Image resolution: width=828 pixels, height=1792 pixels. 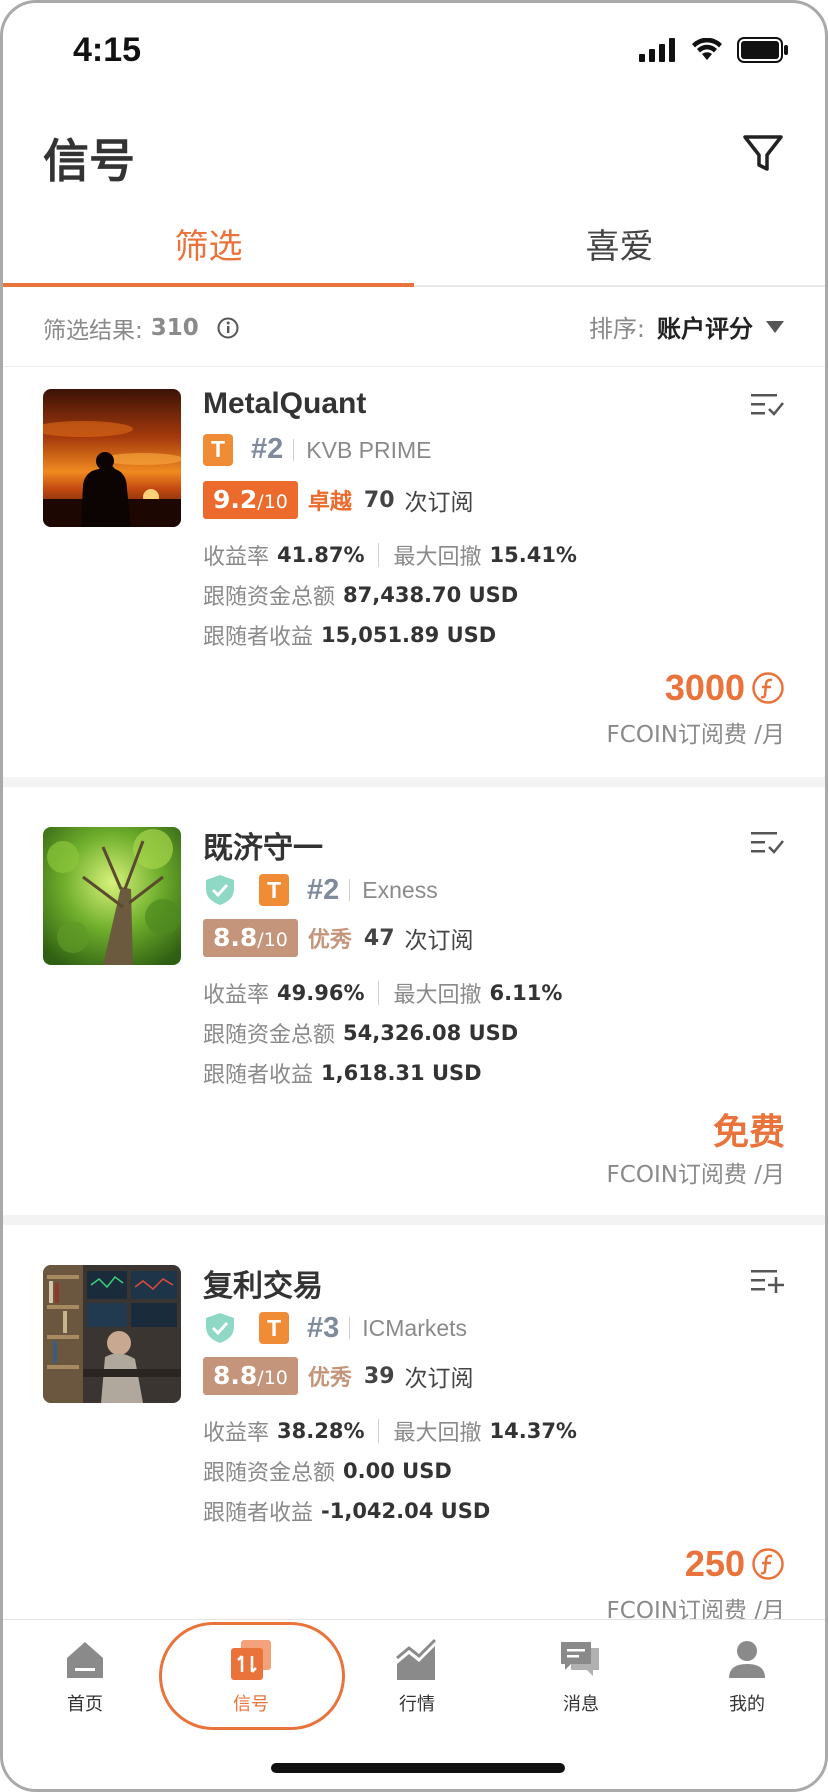 What do you see at coordinates (327, 1471) in the screenshot?
I see `funds-line: 跟随资金总额 0.00 USD` at bounding box center [327, 1471].